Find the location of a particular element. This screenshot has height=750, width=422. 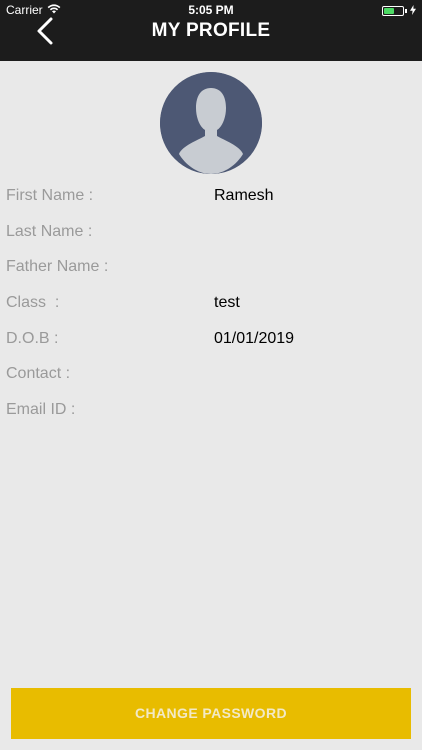

father-name-label: Father Name : is located at coordinates (57, 267).